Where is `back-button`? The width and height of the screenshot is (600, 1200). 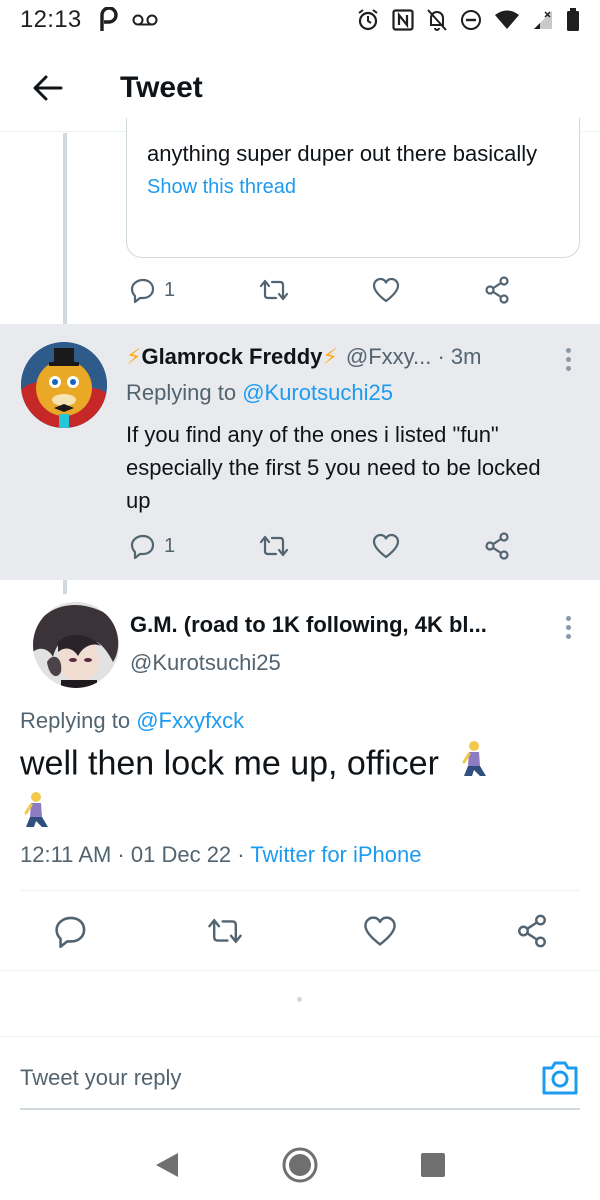
back-button is located at coordinates (48, 88).